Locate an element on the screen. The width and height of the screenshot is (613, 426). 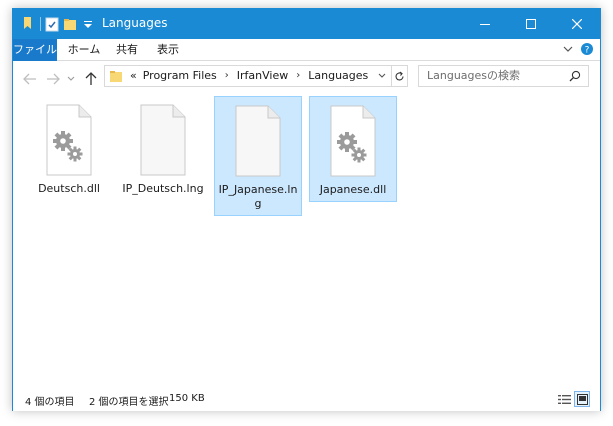
status-bar: 4 個の項目 2 個の項目を選択 150 KB is located at coordinates (306, 399).